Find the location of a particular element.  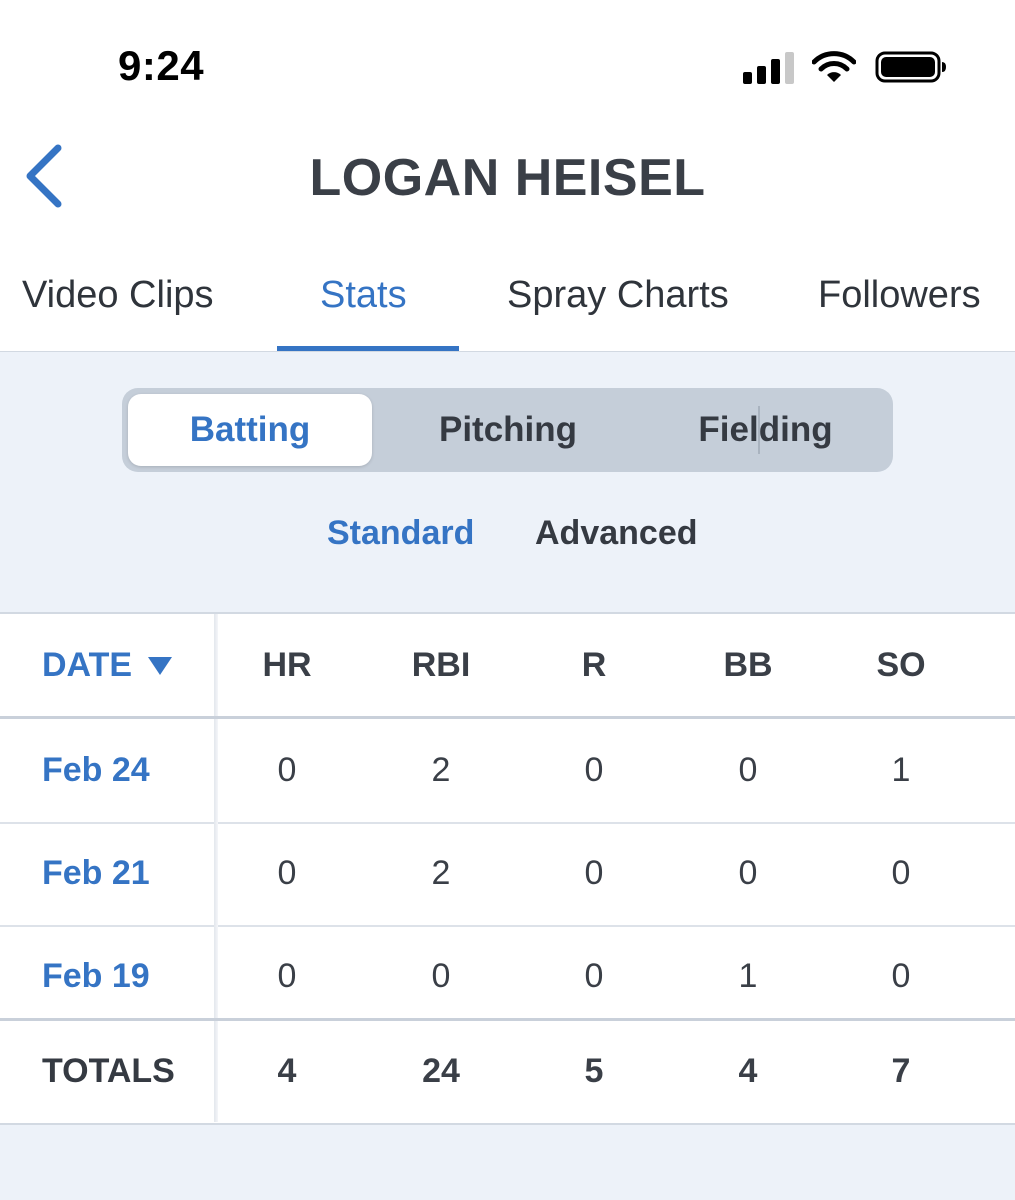

page-title: LOGAN HEISEL is located at coordinates (507, 178).